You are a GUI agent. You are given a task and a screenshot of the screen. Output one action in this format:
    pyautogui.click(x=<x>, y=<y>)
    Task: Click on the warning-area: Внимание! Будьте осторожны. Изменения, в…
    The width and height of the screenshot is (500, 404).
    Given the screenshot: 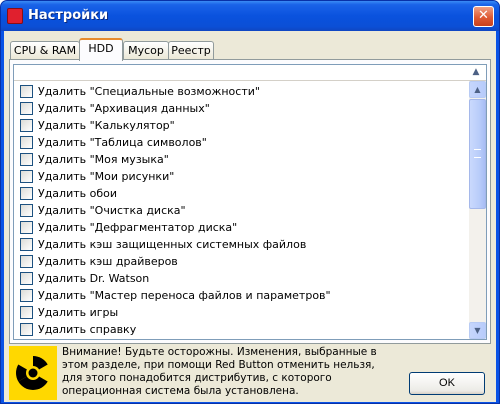 What is the action you would take?
    pyautogui.click(x=250, y=373)
    